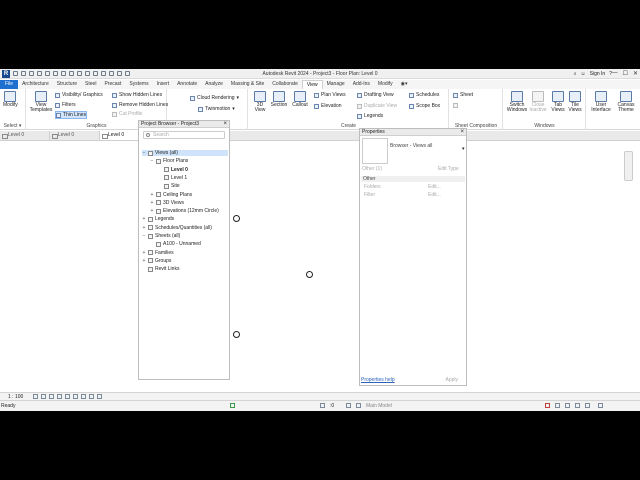  I want to click on edit-type-button: Edit Type, so click(448, 169).